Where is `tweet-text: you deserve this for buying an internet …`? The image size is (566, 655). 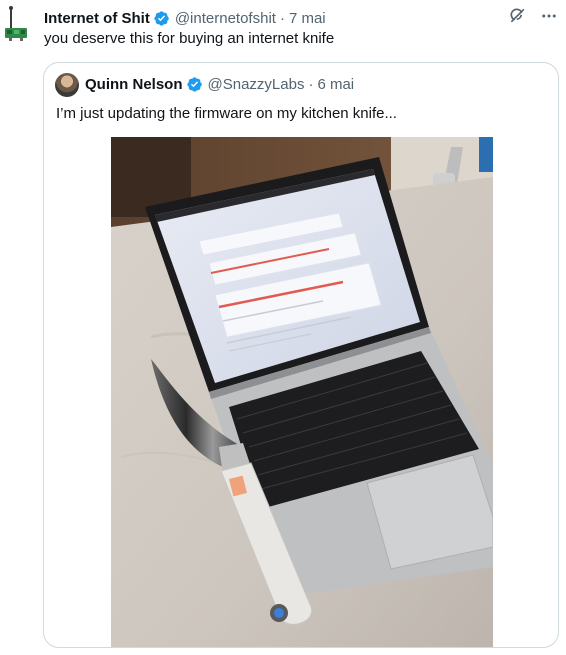
tweet-text: you deserve this for buying an internet … is located at coordinates (189, 38).